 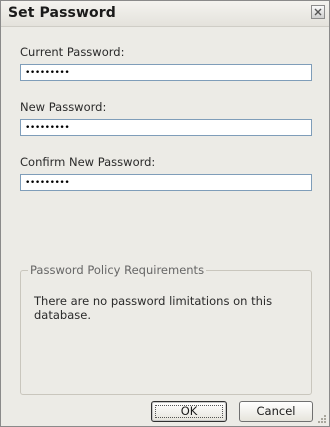 I want to click on current-password-input, so click(x=166, y=72).